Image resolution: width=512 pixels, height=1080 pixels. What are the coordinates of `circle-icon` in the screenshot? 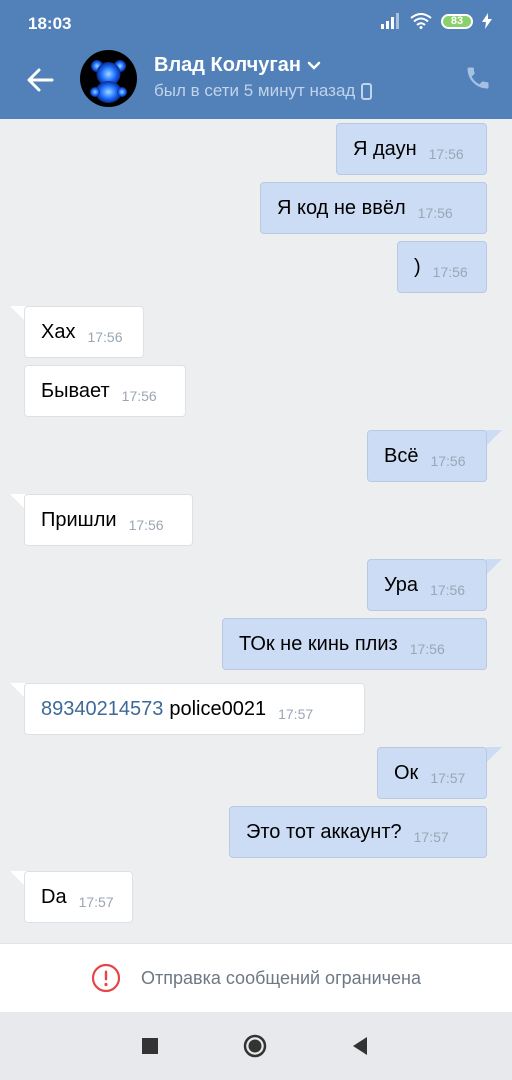 It's located at (255, 1046).